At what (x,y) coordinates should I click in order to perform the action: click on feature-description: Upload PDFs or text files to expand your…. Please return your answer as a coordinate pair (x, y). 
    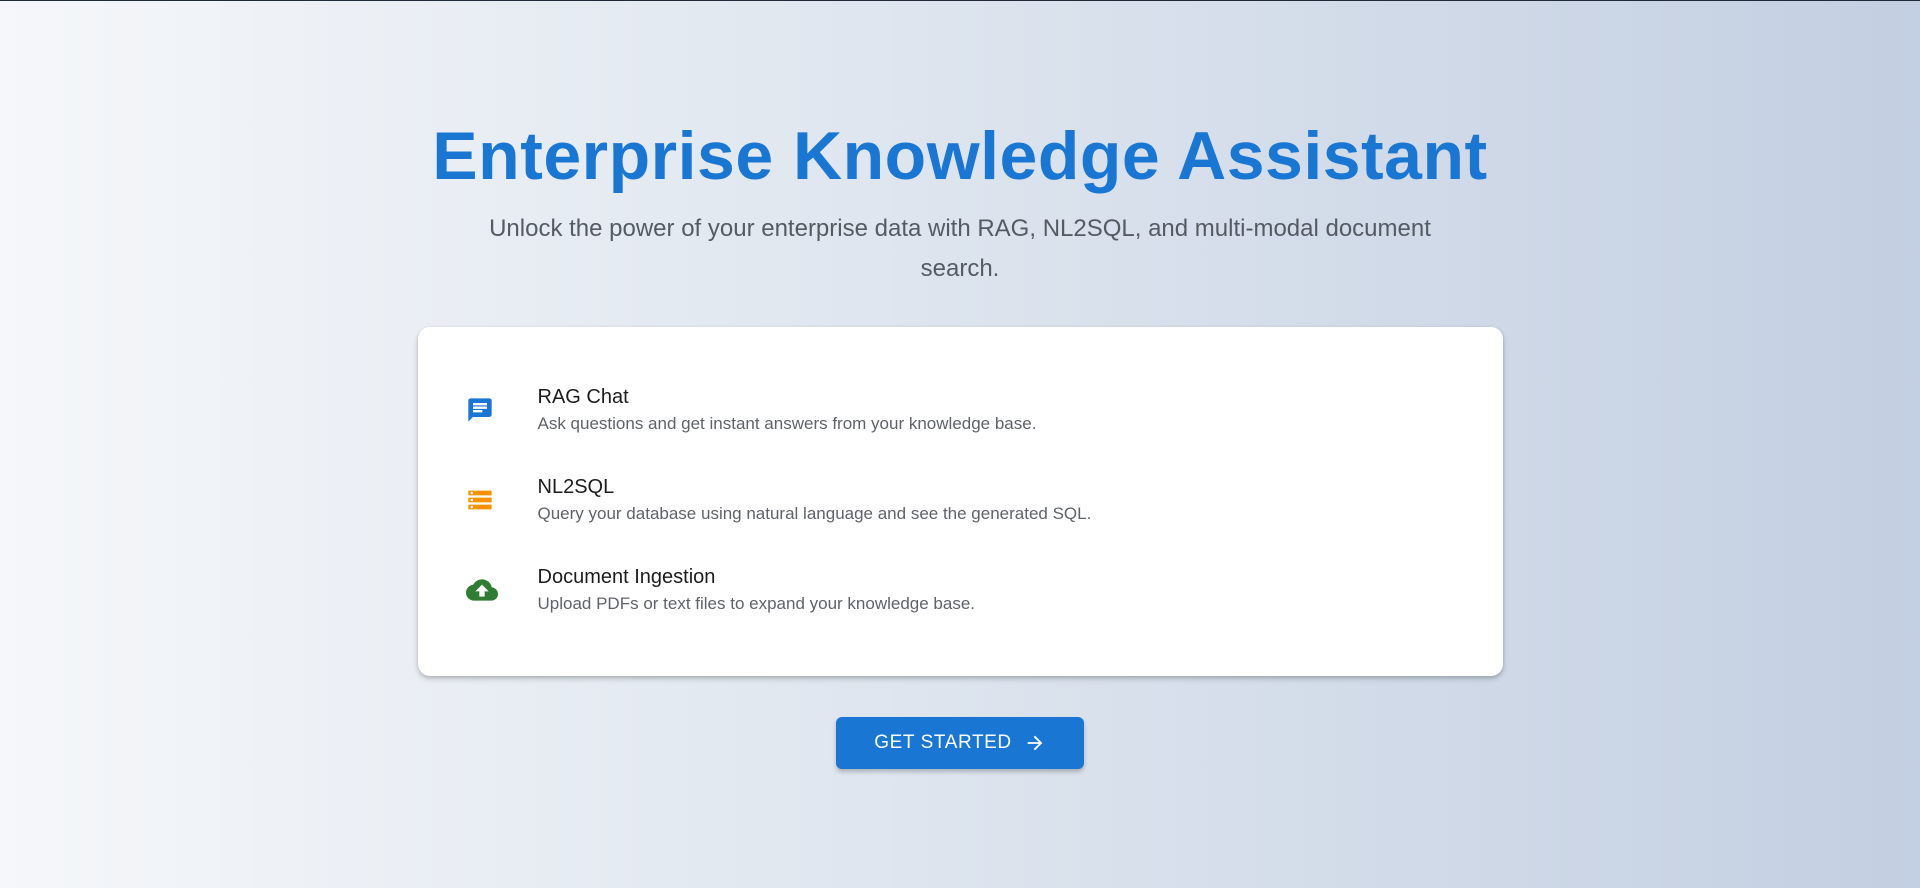
    Looking at the image, I should click on (756, 603).